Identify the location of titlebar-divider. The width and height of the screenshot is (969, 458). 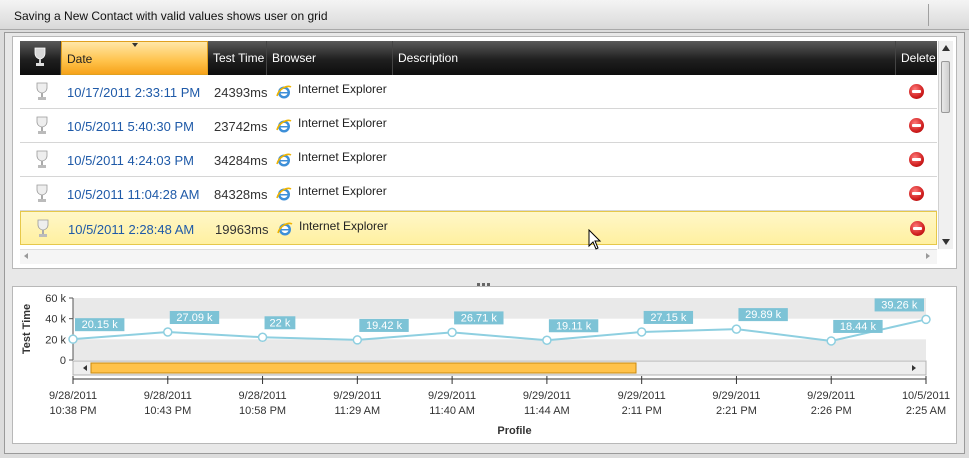
(928, 15).